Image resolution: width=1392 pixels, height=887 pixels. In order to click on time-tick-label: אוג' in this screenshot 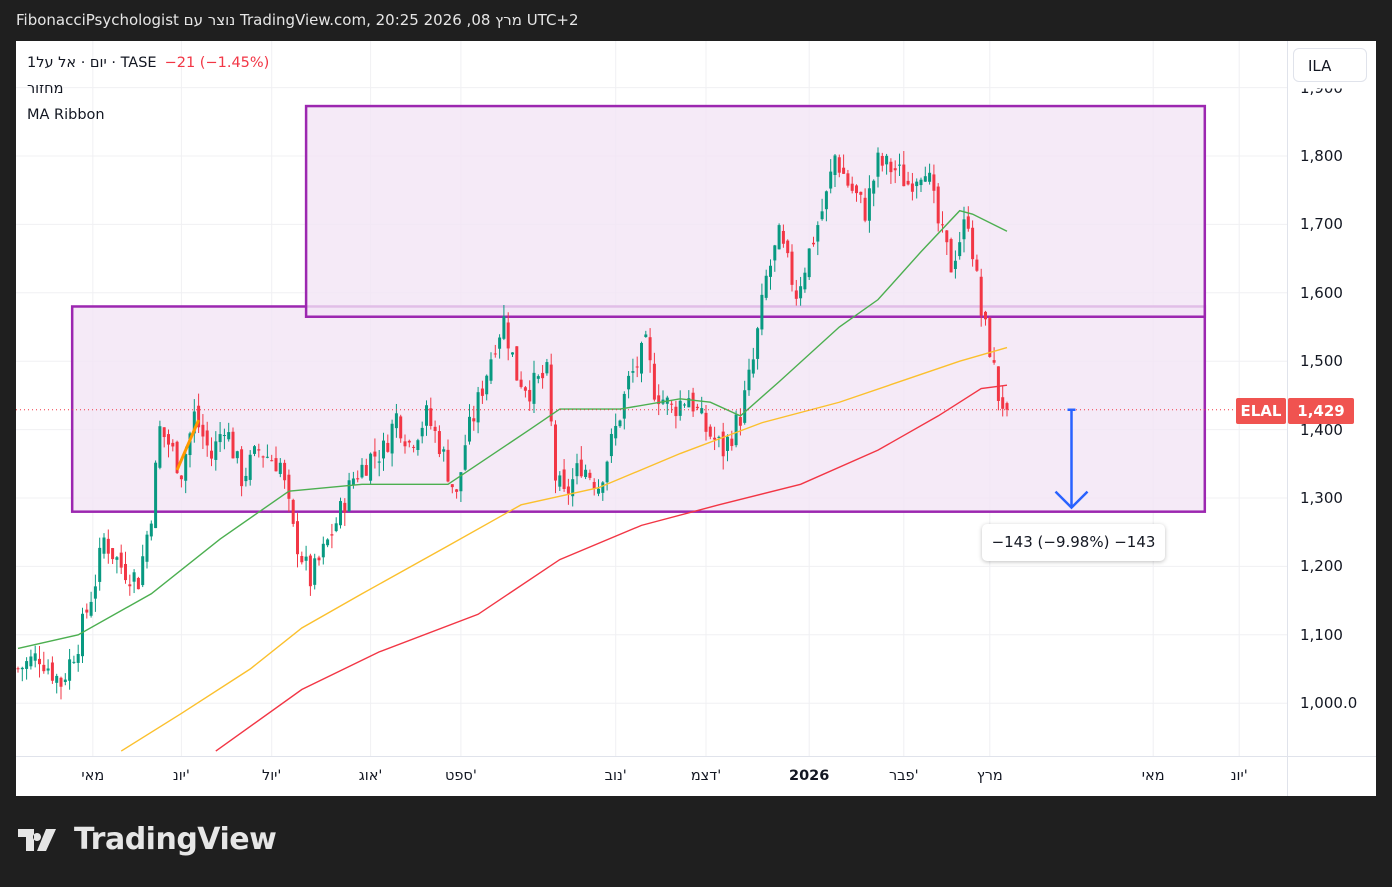, I will do `click(370, 776)`.